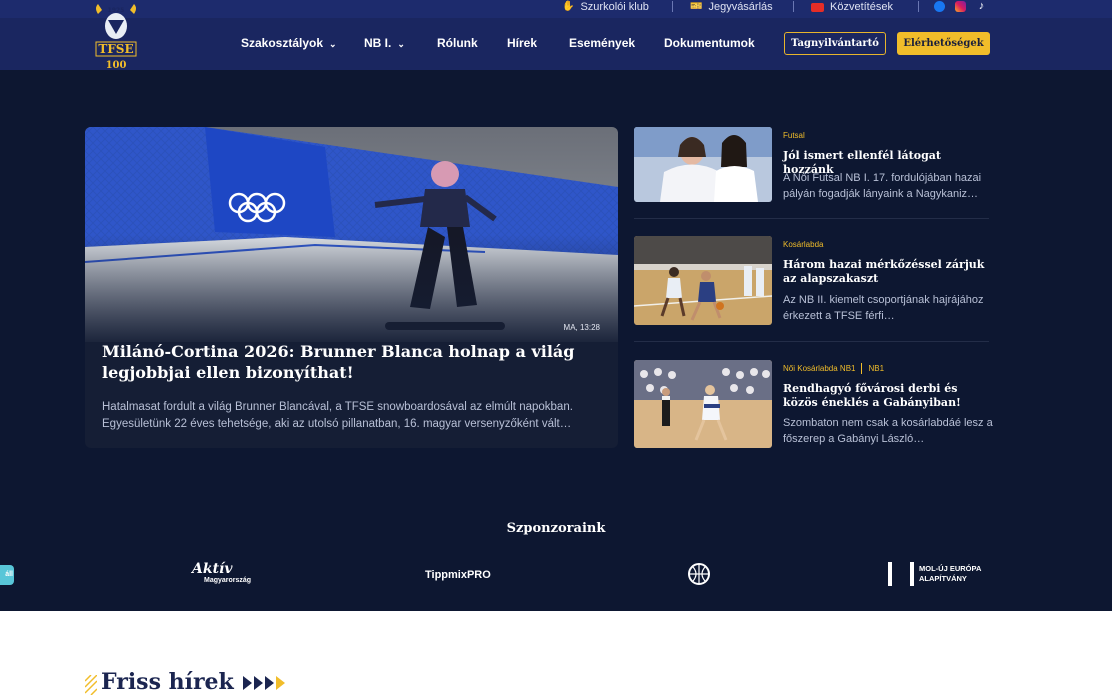  Describe the element at coordinates (116, 65) in the screenshot. I see `svg-text: 100` at that location.